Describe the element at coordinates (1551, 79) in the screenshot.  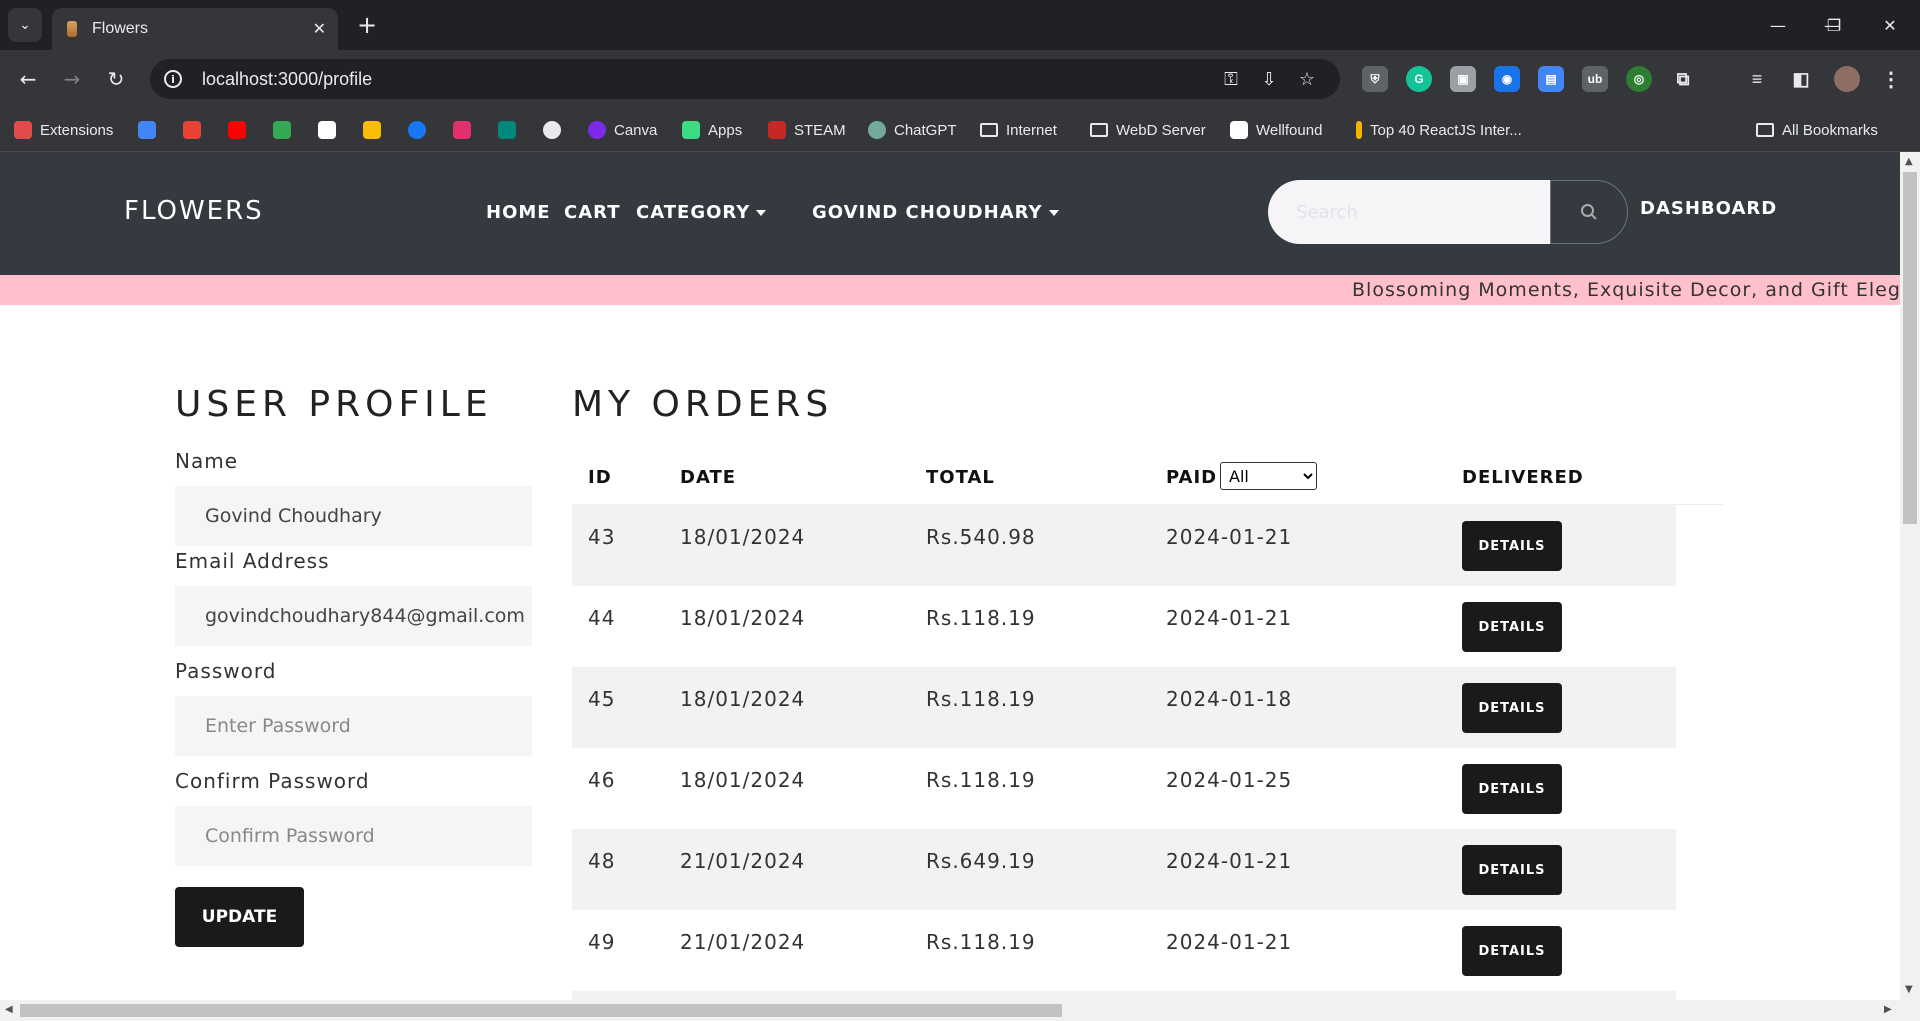
I see `extension-icon: ▤` at that location.